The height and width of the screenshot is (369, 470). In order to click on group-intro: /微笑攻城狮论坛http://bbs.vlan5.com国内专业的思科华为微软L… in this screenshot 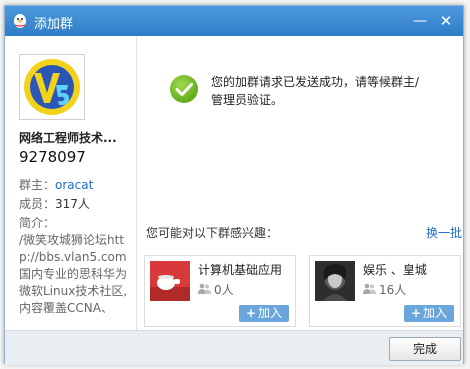, I will do `click(73, 274)`.